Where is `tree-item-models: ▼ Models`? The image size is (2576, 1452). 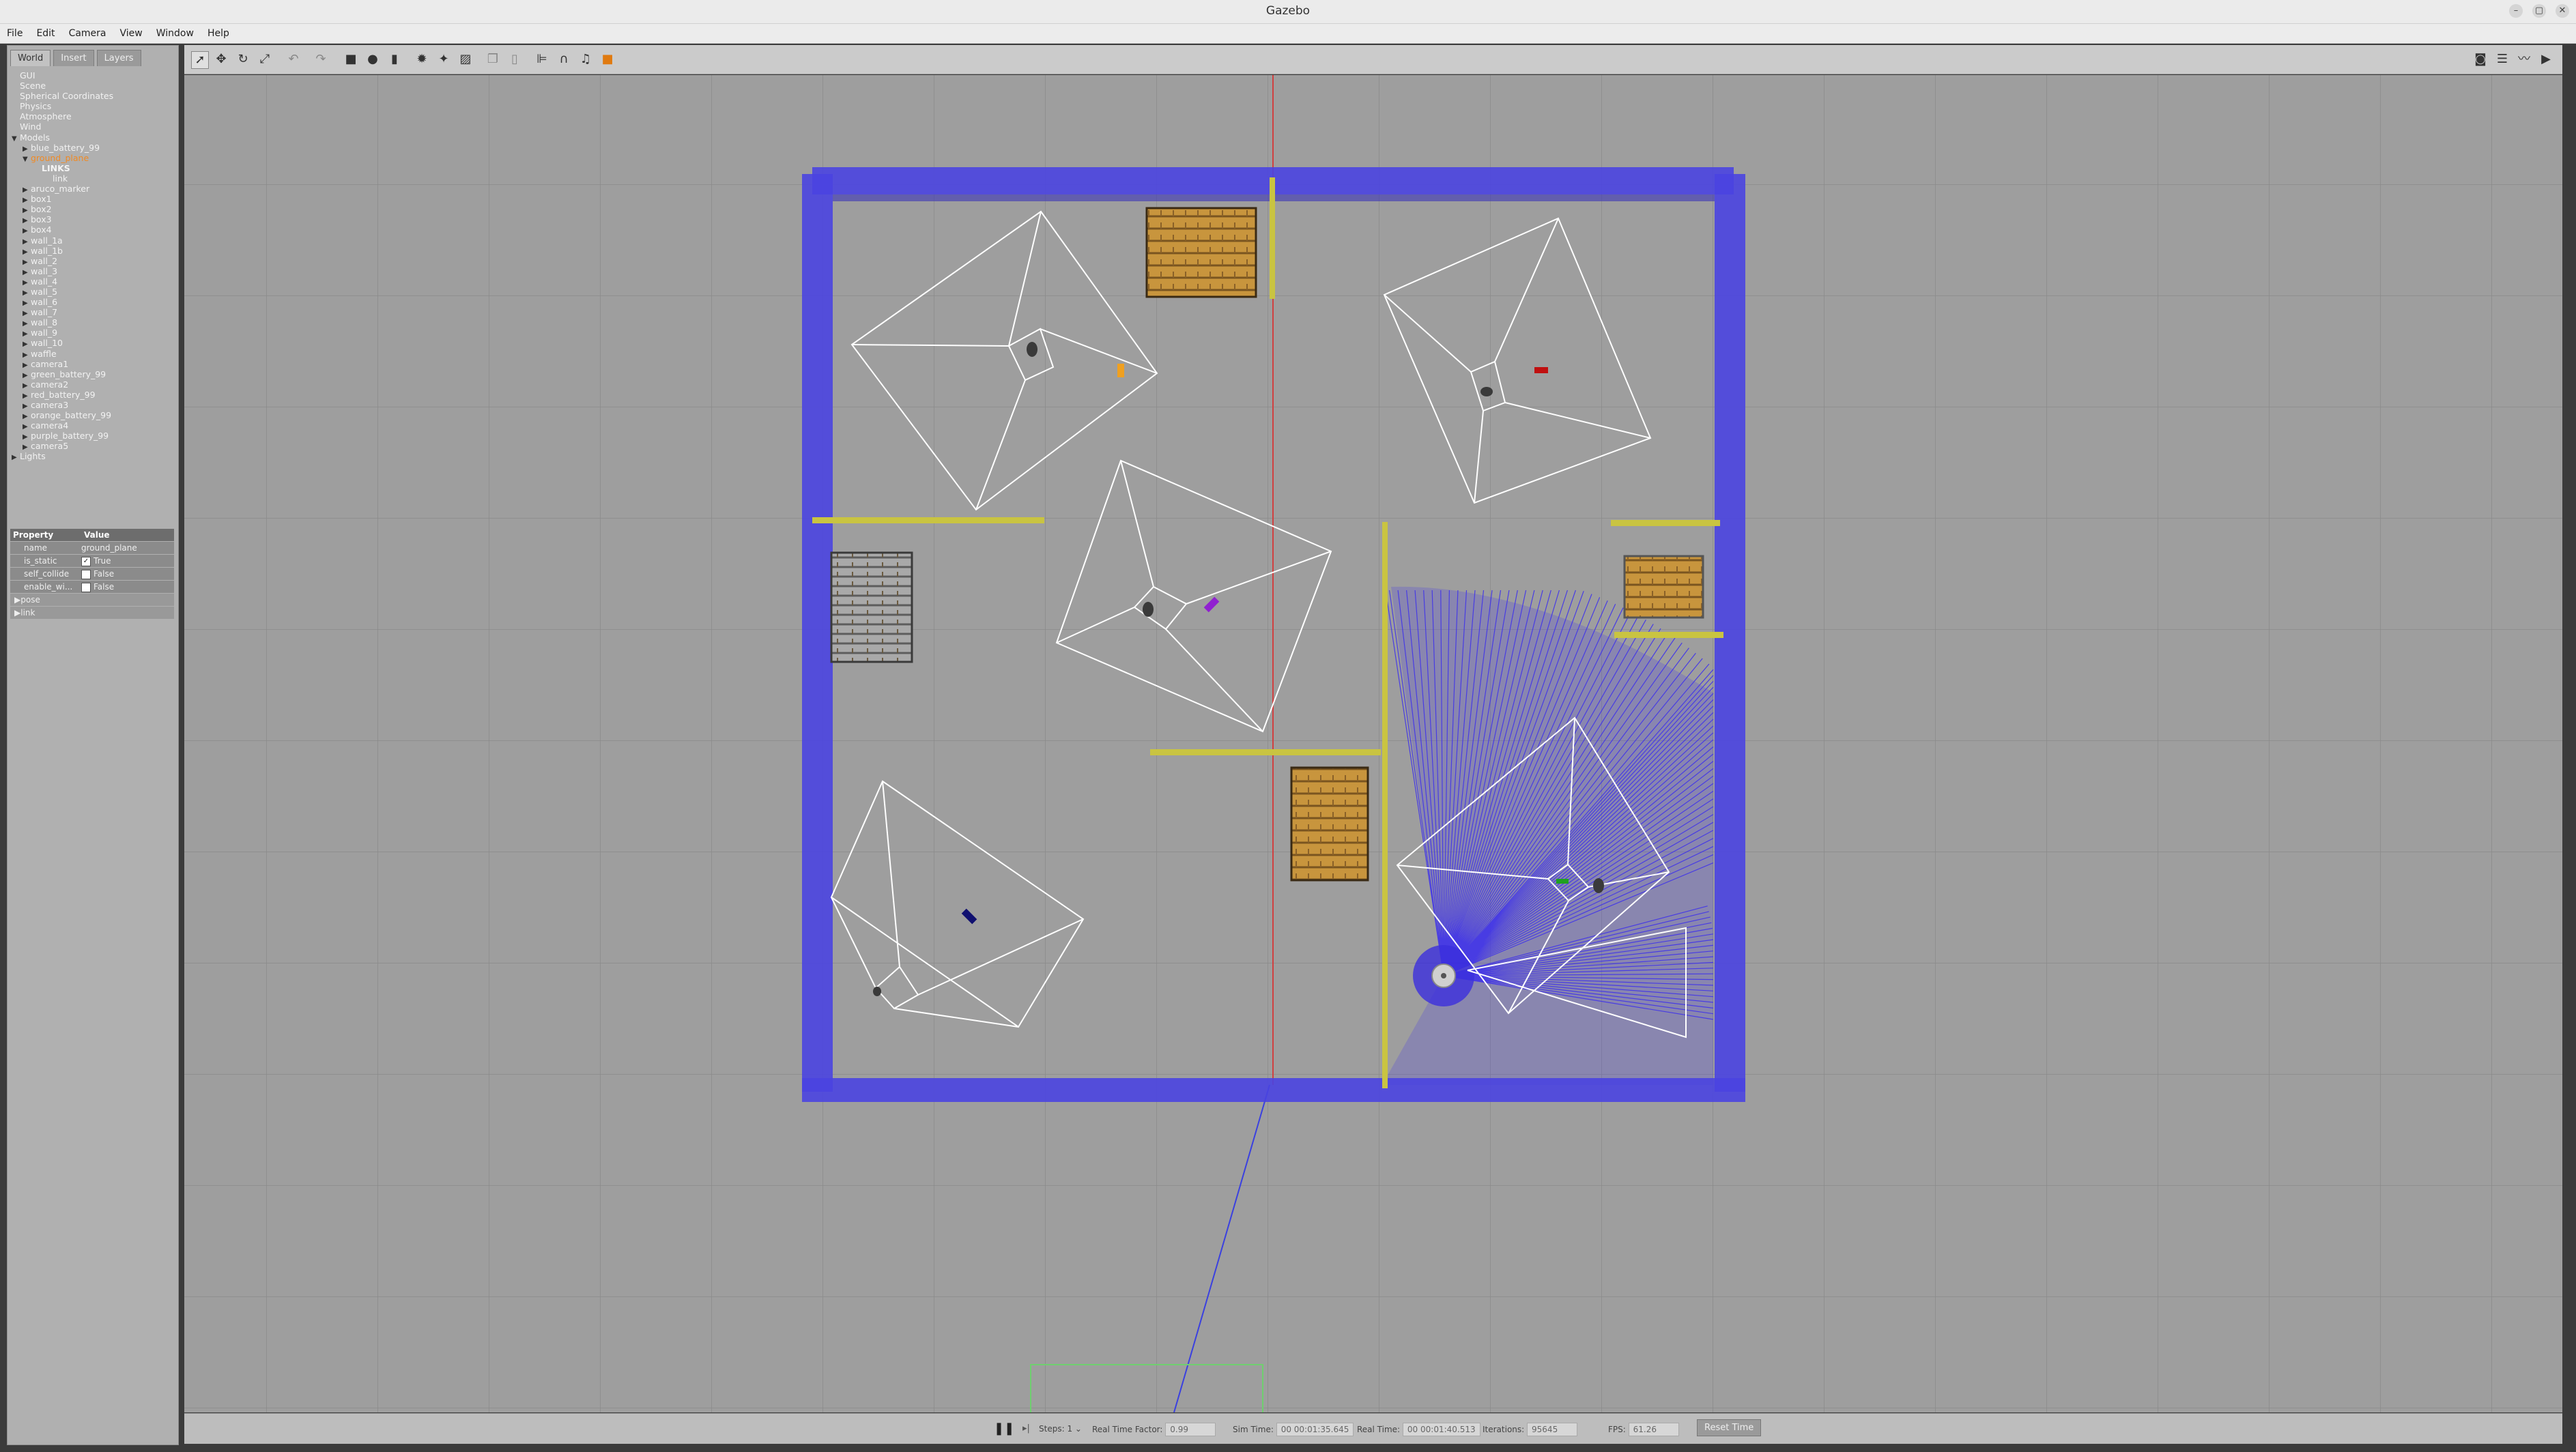
tree-item-models: ▼ Models is located at coordinates (93, 137).